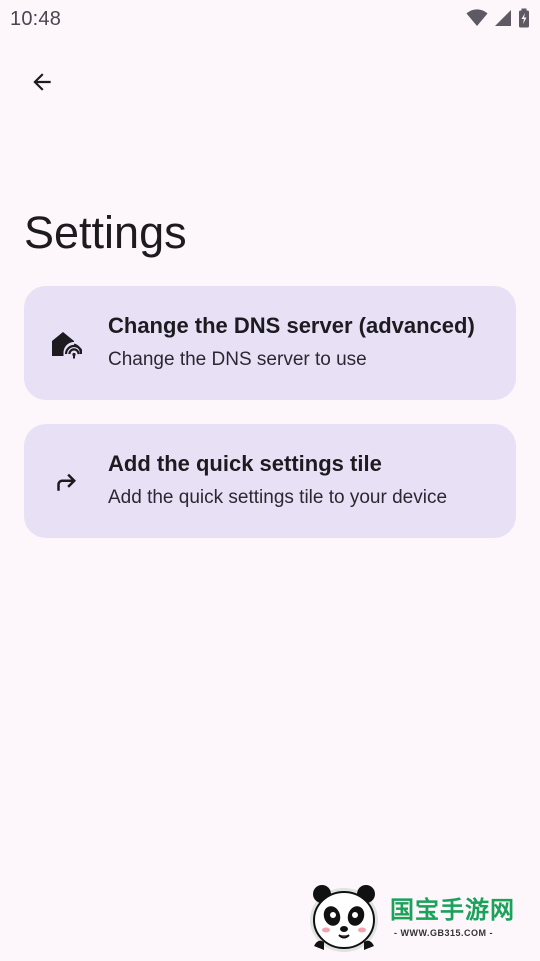 Image resolution: width=540 pixels, height=961 pixels. Describe the element at coordinates (452, 910) in the screenshot. I see `watermark-title: 国宝手游网` at that location.